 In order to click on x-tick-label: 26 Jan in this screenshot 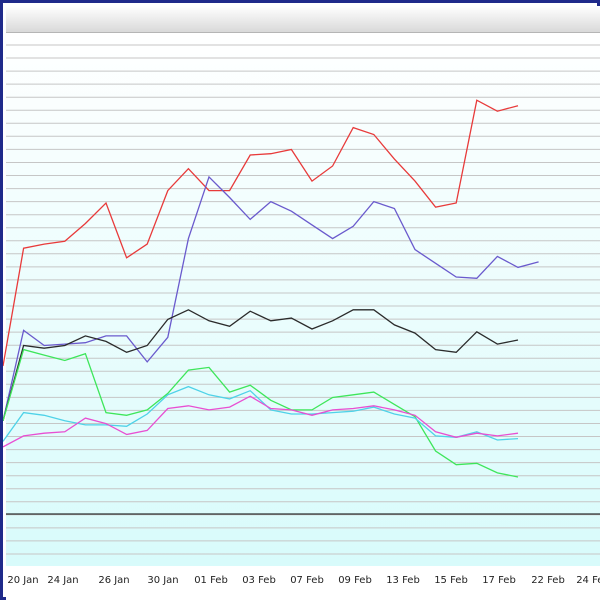, I will do `click(113, 580)`.